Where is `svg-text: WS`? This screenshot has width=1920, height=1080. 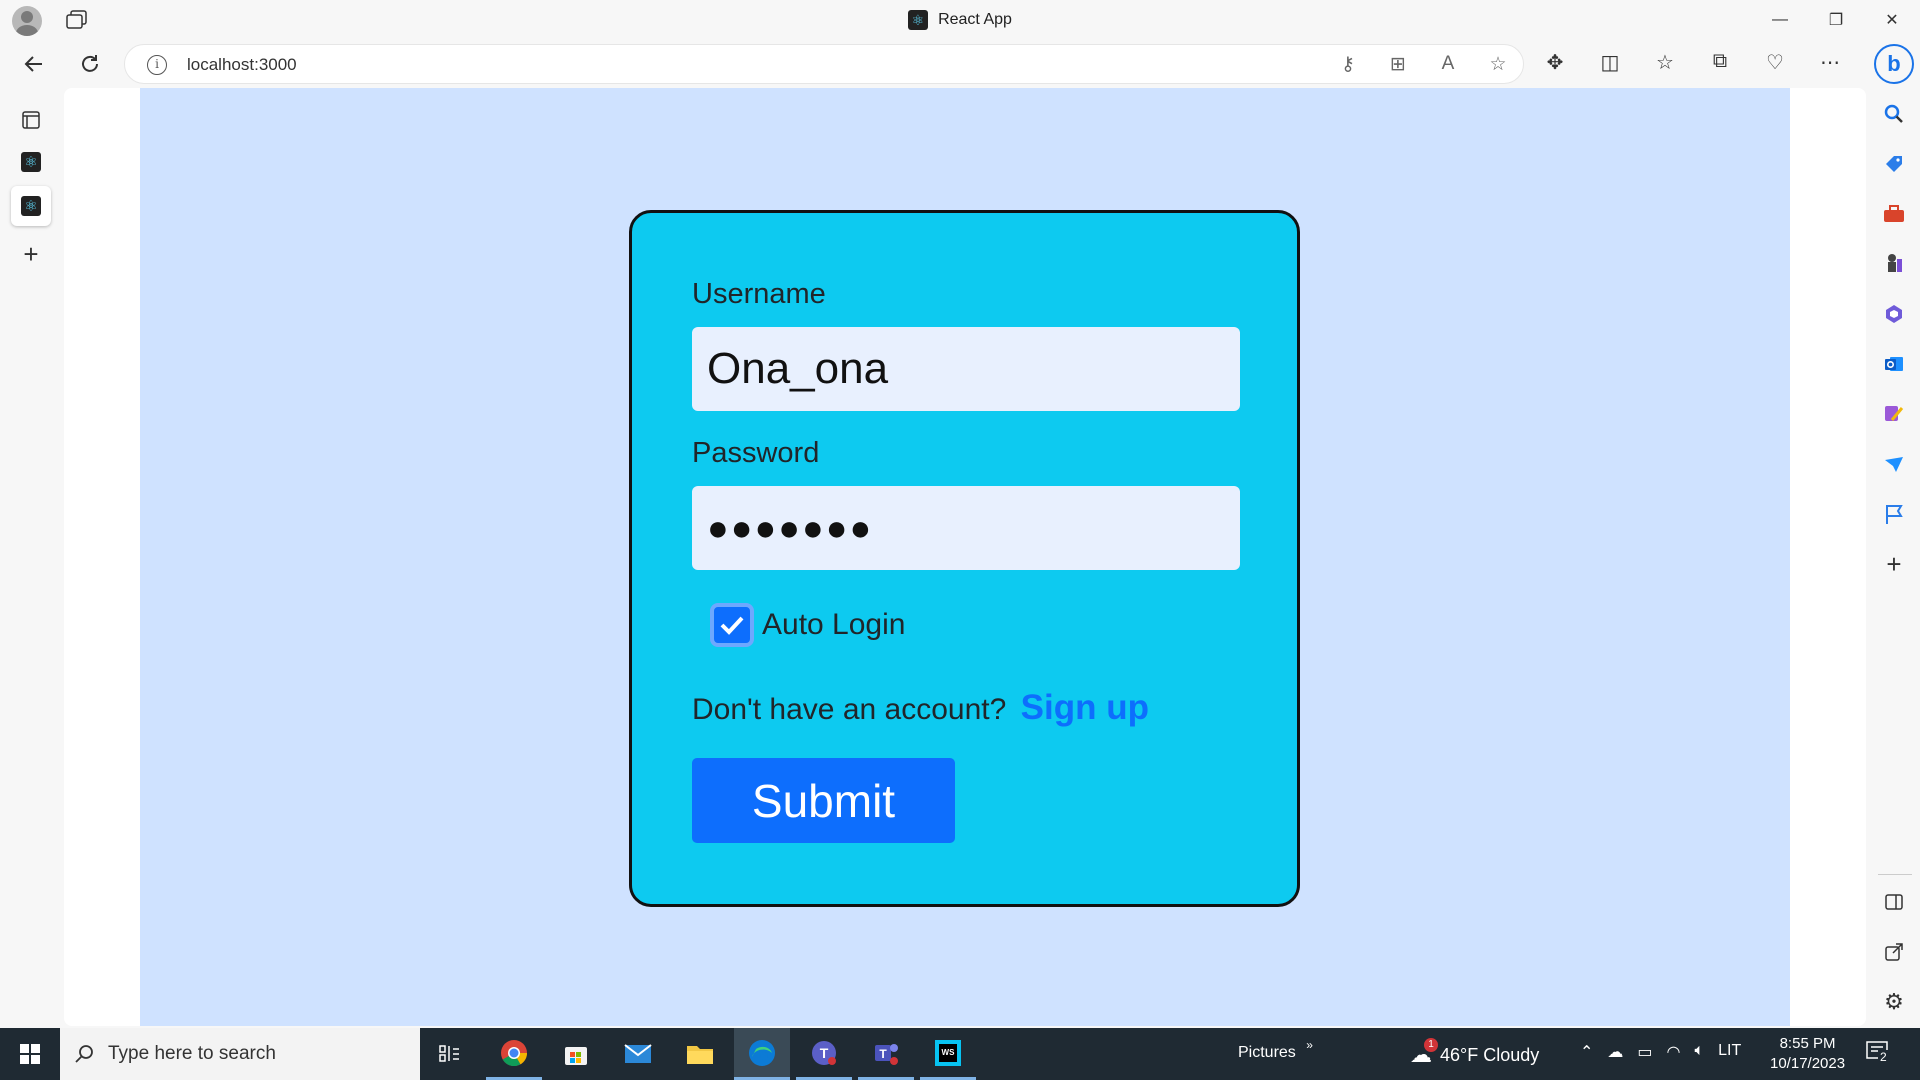
svg-text: WS is located at coordinates (949, 1052).